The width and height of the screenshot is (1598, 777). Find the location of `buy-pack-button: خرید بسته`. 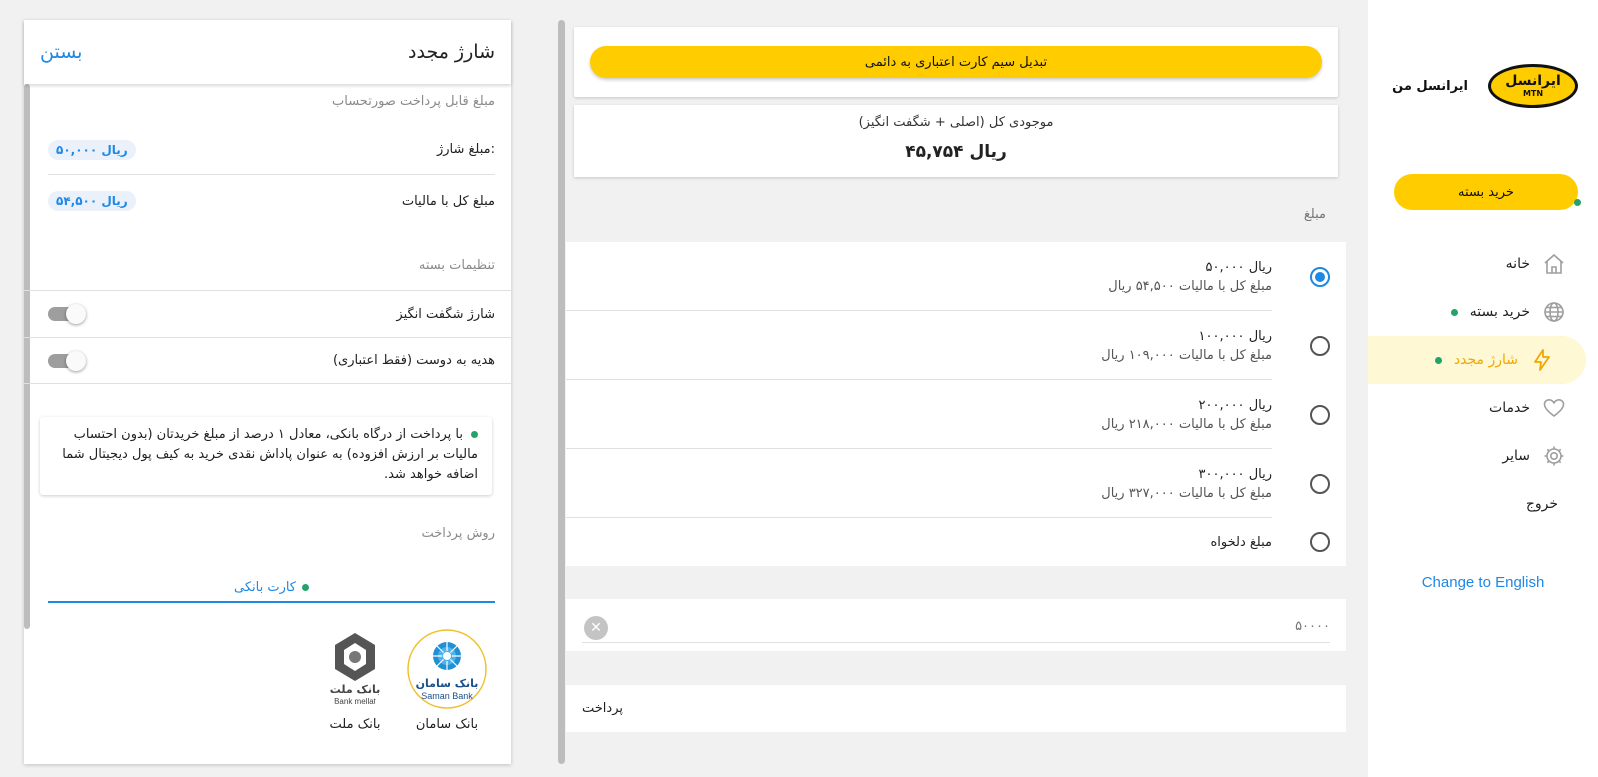

buy-pack-button: خرید بسته is located at coordinates (1487, 192).